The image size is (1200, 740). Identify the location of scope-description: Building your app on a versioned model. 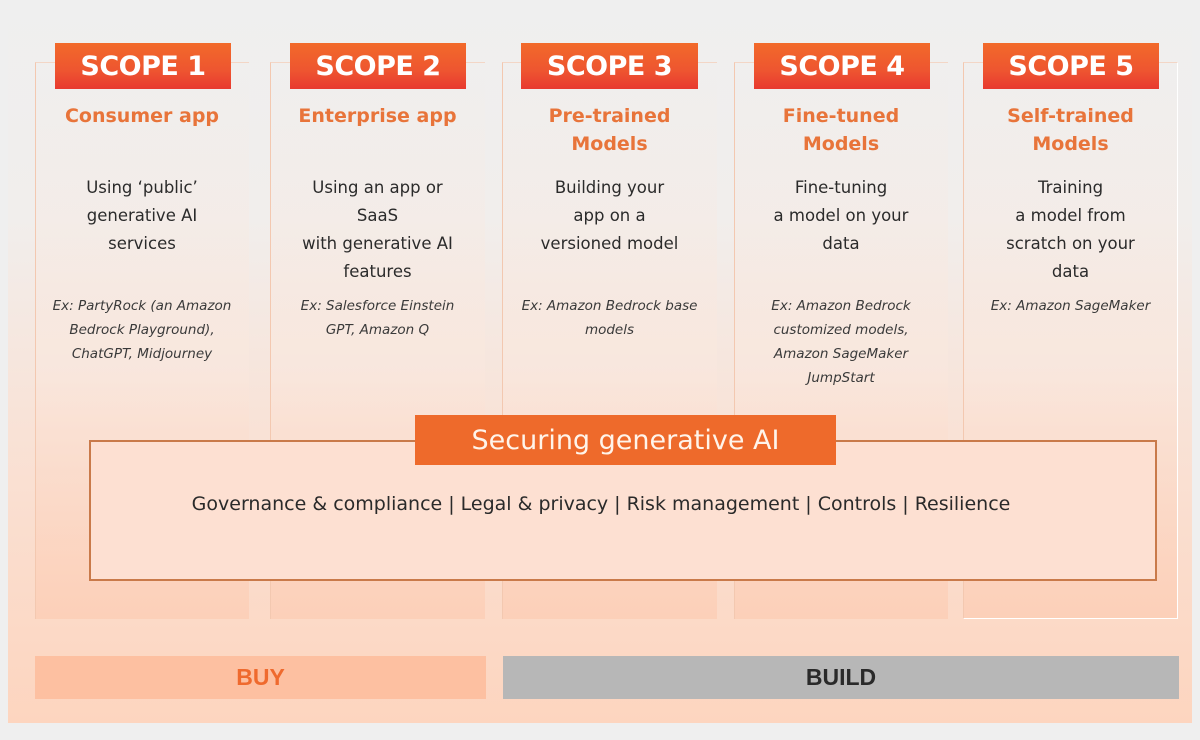
(609, 215).